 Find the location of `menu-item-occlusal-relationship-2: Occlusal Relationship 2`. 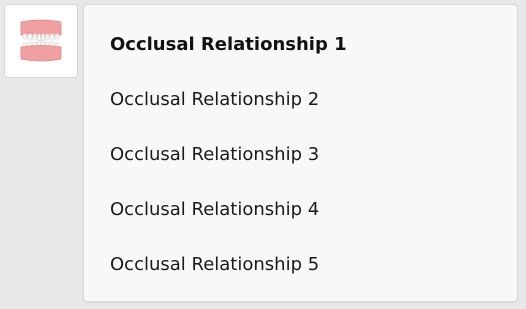

menu-item-occlusal-relationship-2: Occlusal Relationship 2 is located at coordinates (300, 99).